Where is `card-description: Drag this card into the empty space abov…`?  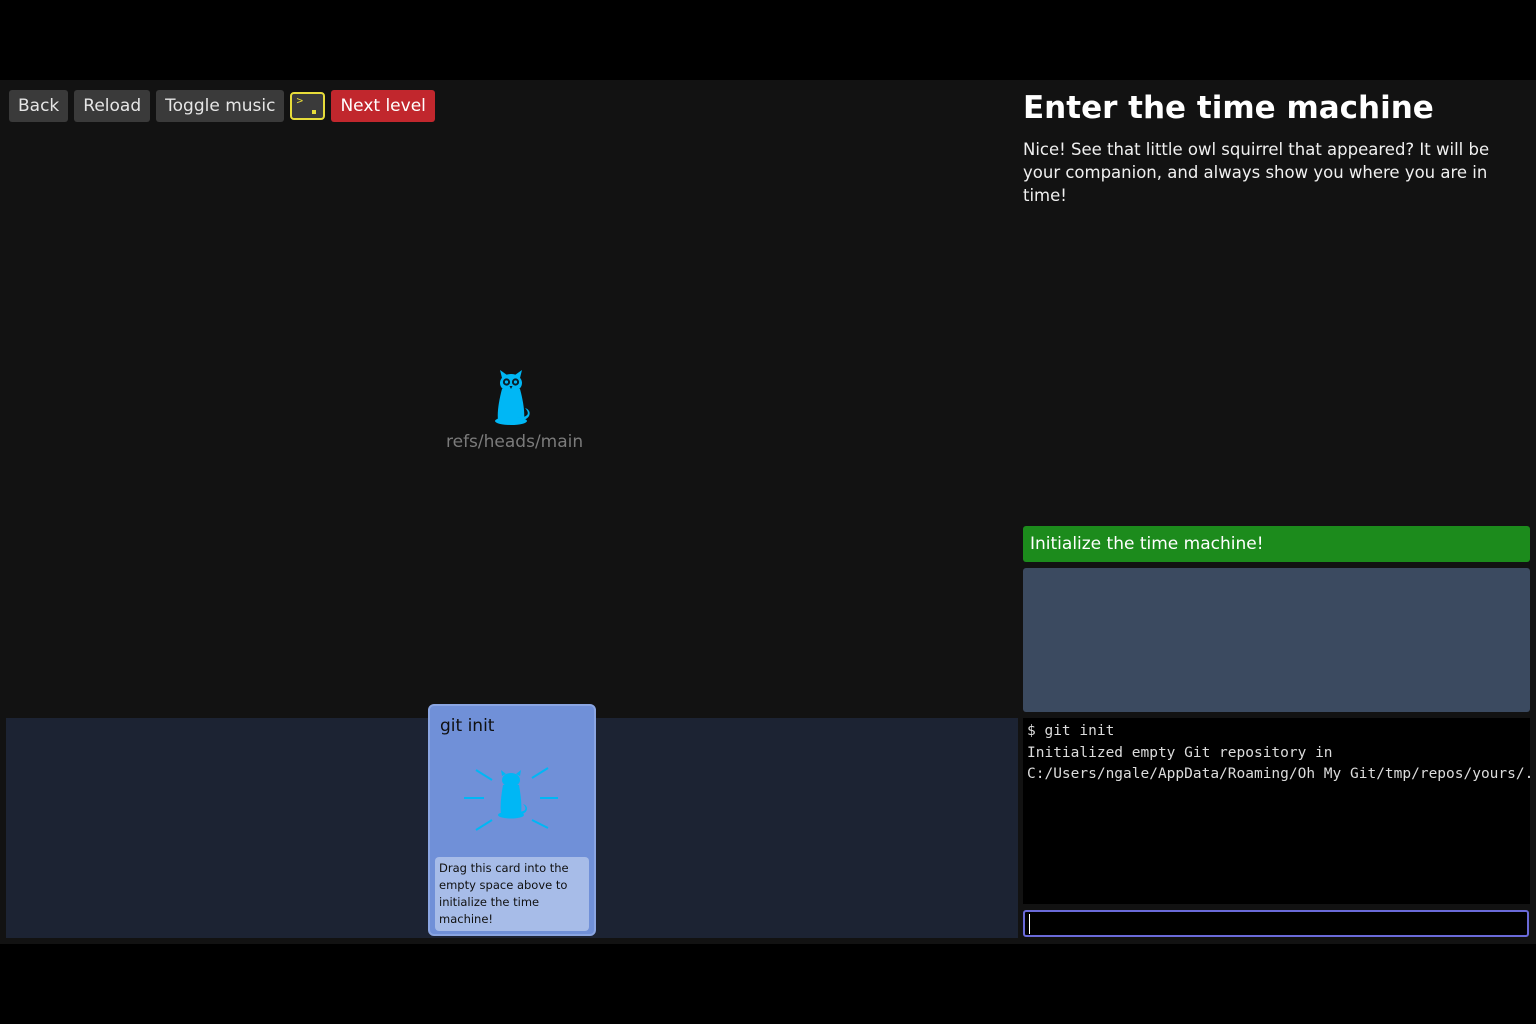 card-description: Drag this card into the empty space abov… is located at coordinates (512, 894).